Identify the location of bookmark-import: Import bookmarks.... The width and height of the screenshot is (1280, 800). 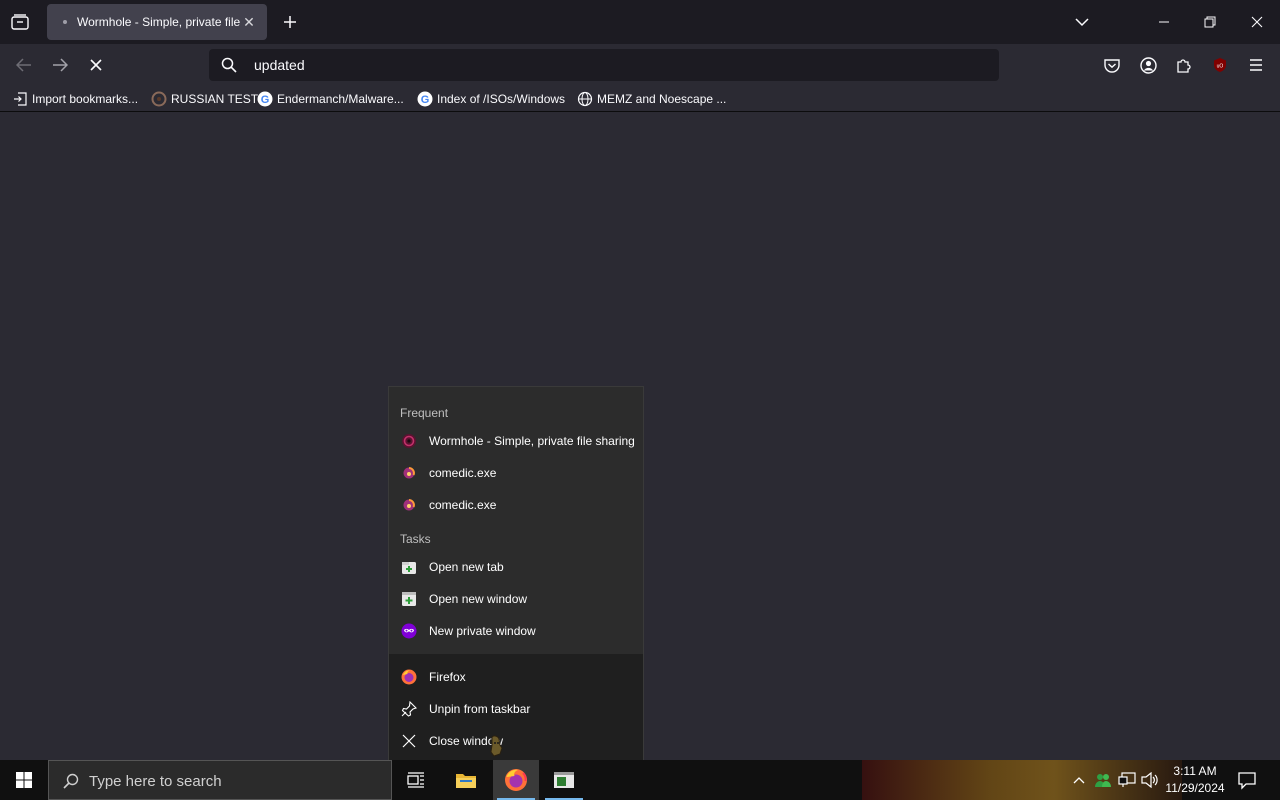
(75, 99).